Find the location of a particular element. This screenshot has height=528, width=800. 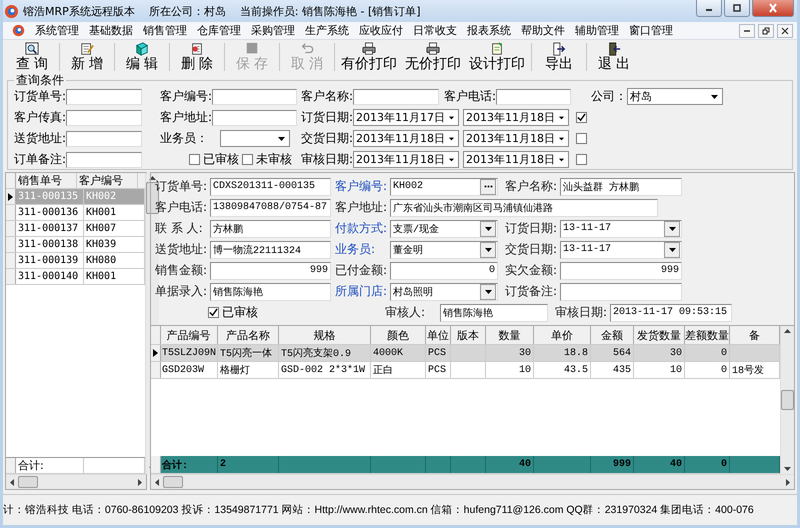

menu-item: 应收应付 is located at coordinates (384, 30).